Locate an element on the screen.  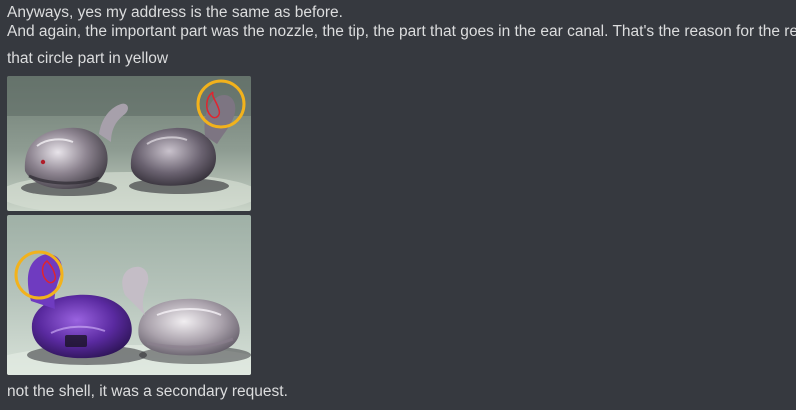
image-attachment-purple-shells is located at coordinates (129, 295).